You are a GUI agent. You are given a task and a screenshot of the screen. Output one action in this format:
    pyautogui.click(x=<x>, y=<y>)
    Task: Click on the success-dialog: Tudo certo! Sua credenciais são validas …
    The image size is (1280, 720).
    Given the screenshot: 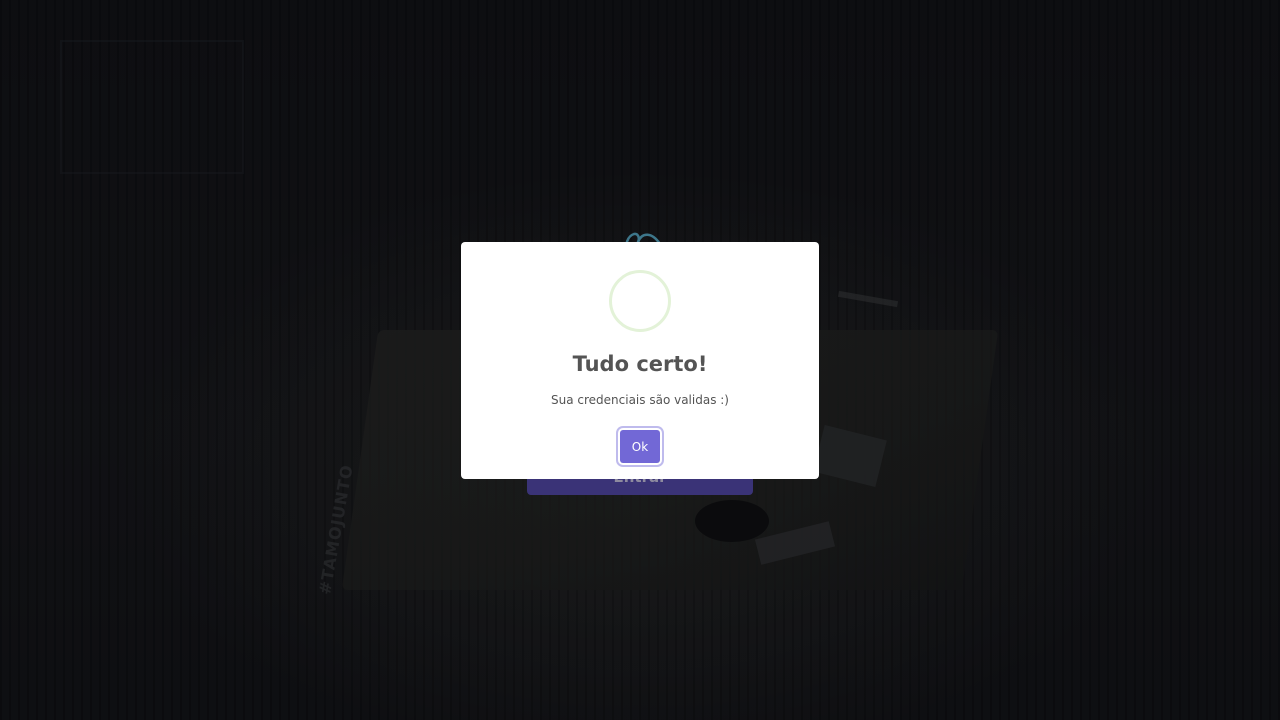 What is the action you would take?
    pyautogui.click(x=640, y=360)
    